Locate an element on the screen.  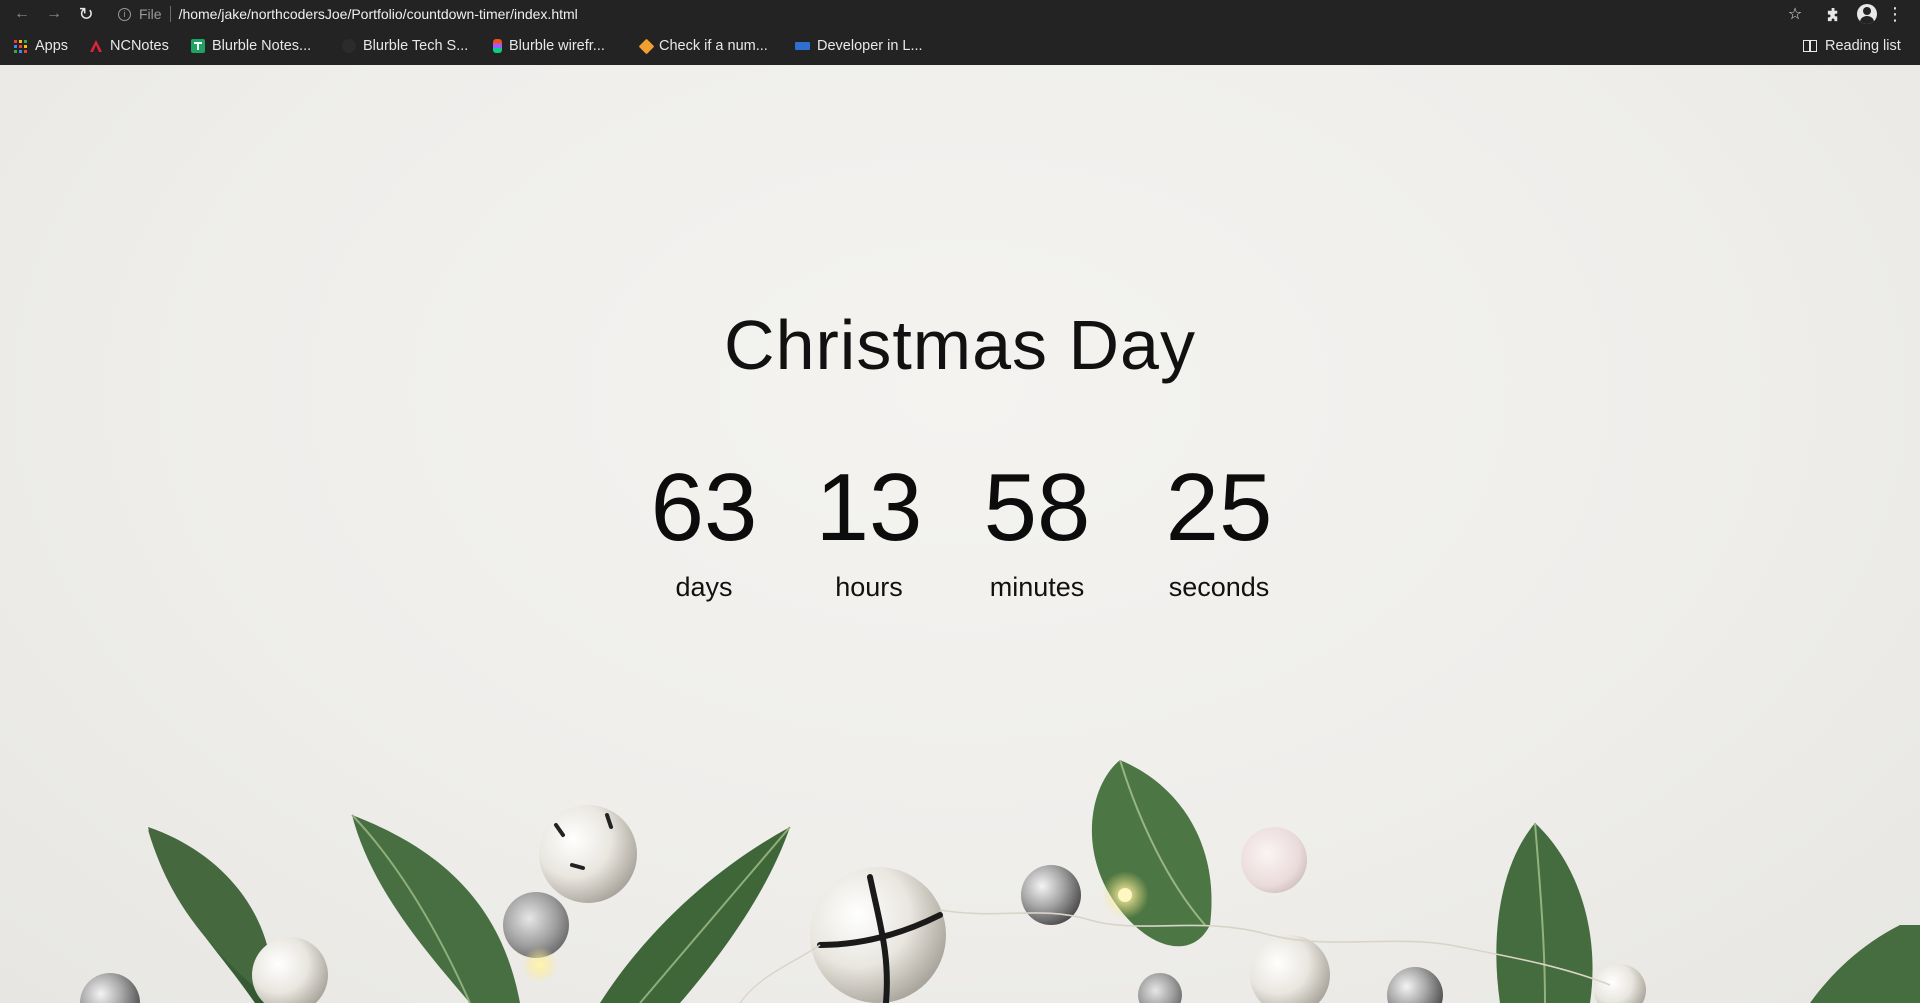
github-icon is located at coordinates (349, 46).